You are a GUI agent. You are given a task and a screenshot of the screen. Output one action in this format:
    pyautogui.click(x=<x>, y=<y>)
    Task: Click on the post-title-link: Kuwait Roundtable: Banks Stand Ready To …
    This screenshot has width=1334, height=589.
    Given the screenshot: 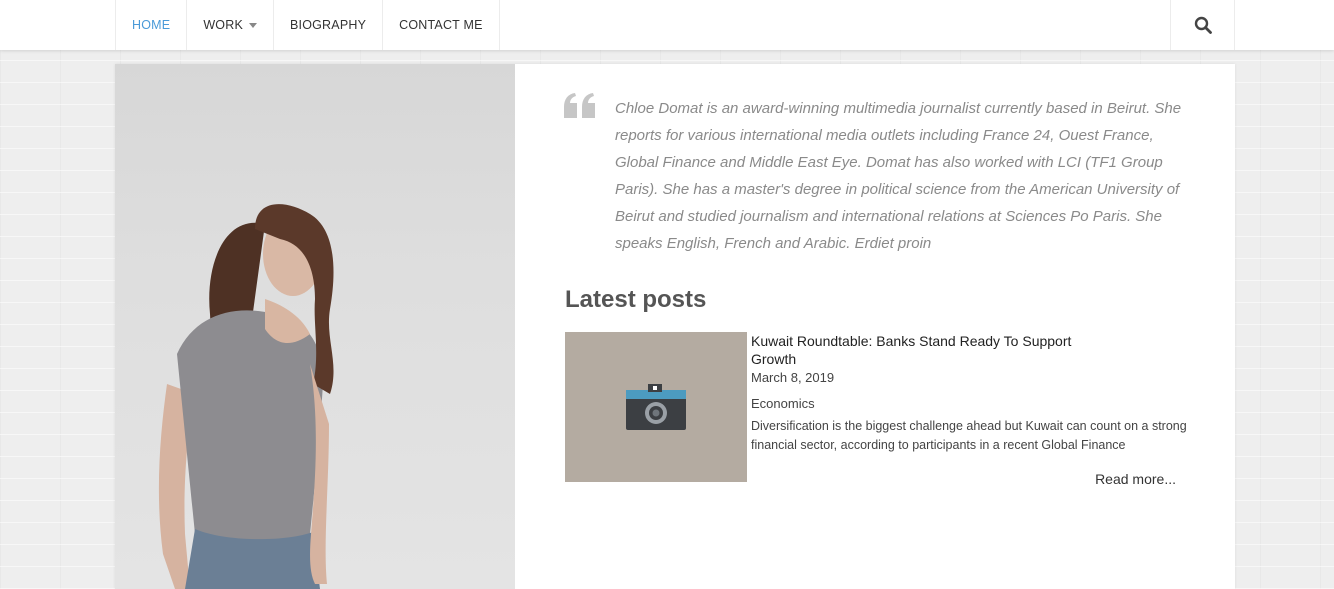 What is the action you would take?
    pyautogui.click(x=926, y=350)
    